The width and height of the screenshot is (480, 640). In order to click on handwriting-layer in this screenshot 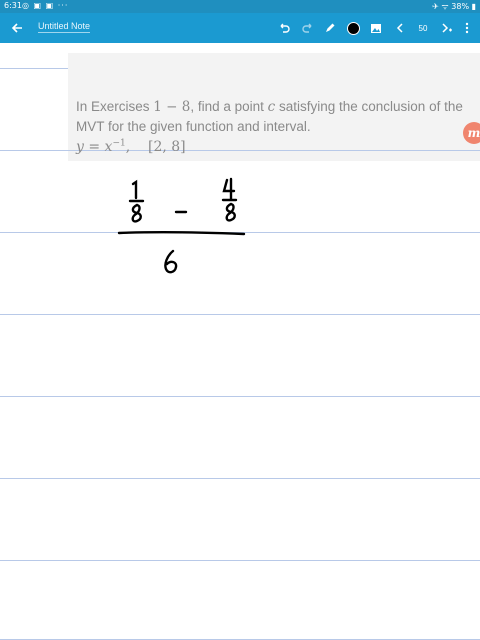, I will do `click(181, 225)`.